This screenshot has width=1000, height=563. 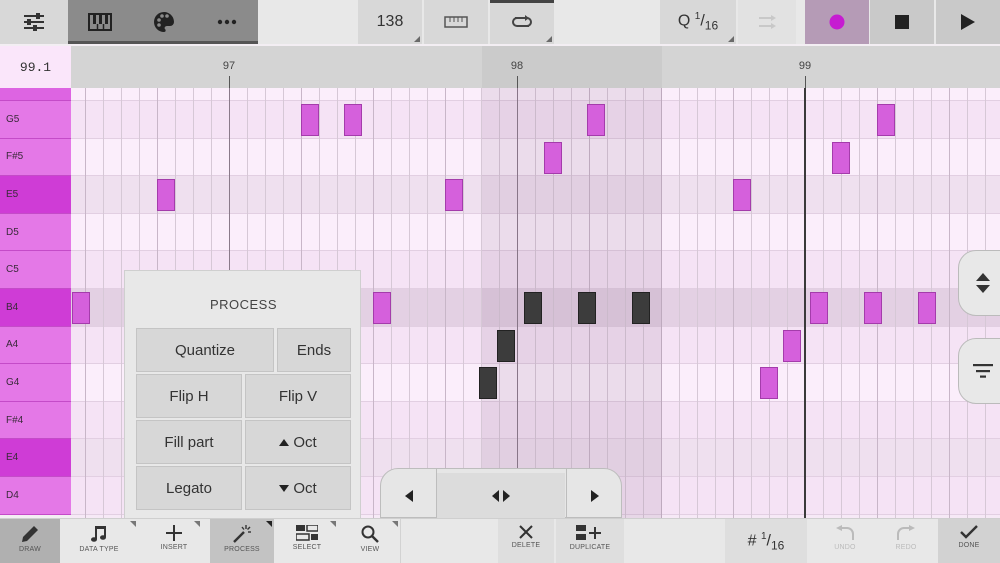 What do you see at coordinates (906, 541) in the screenshot?
I see `redo-button: REDO` at bounding box center [906, 541].